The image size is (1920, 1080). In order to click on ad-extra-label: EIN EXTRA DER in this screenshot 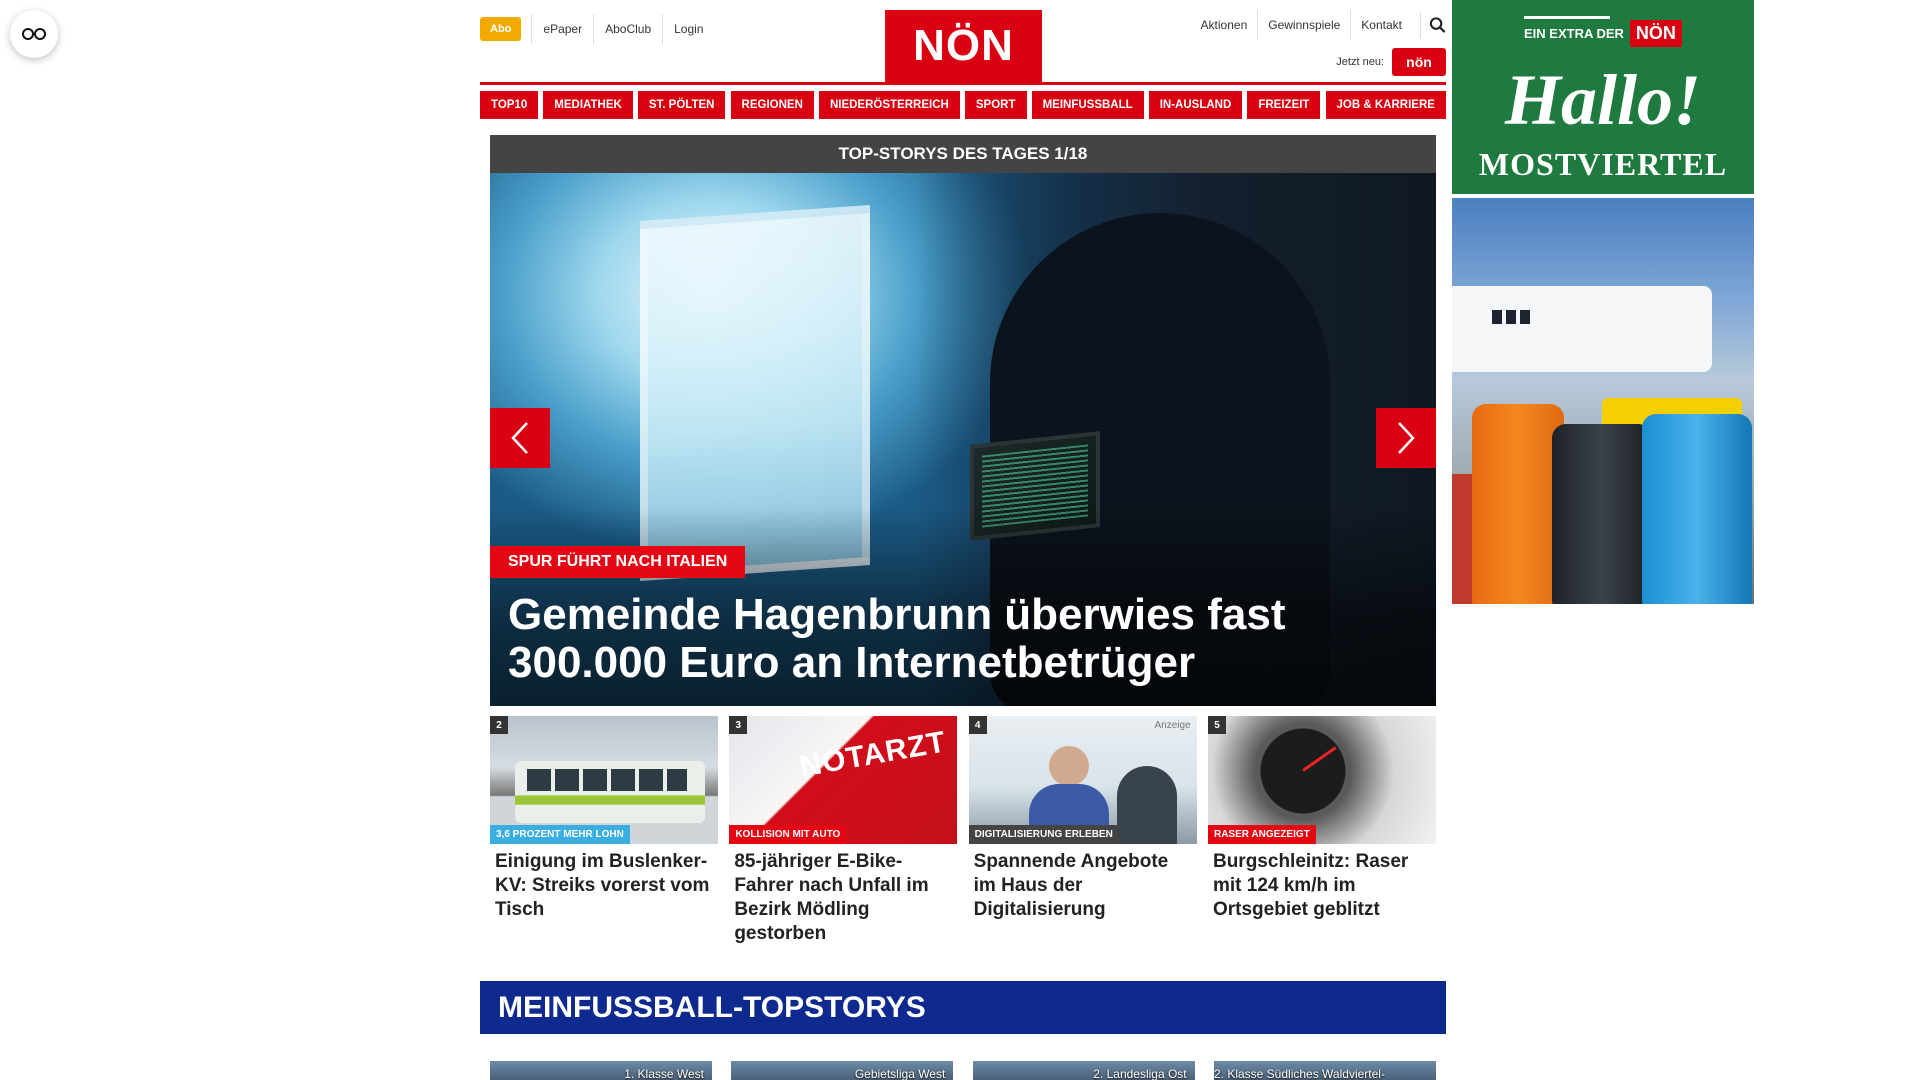, I will do `click(1574, 33)`.